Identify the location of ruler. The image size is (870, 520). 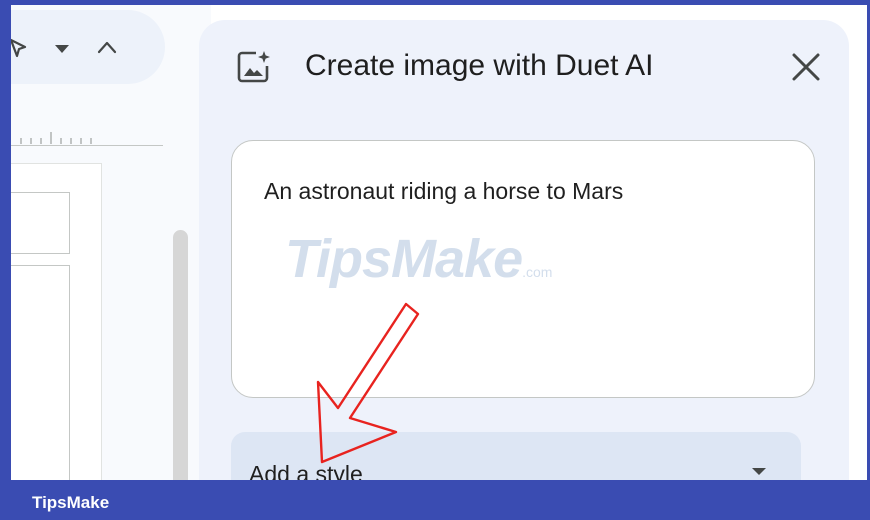
(56, 138).